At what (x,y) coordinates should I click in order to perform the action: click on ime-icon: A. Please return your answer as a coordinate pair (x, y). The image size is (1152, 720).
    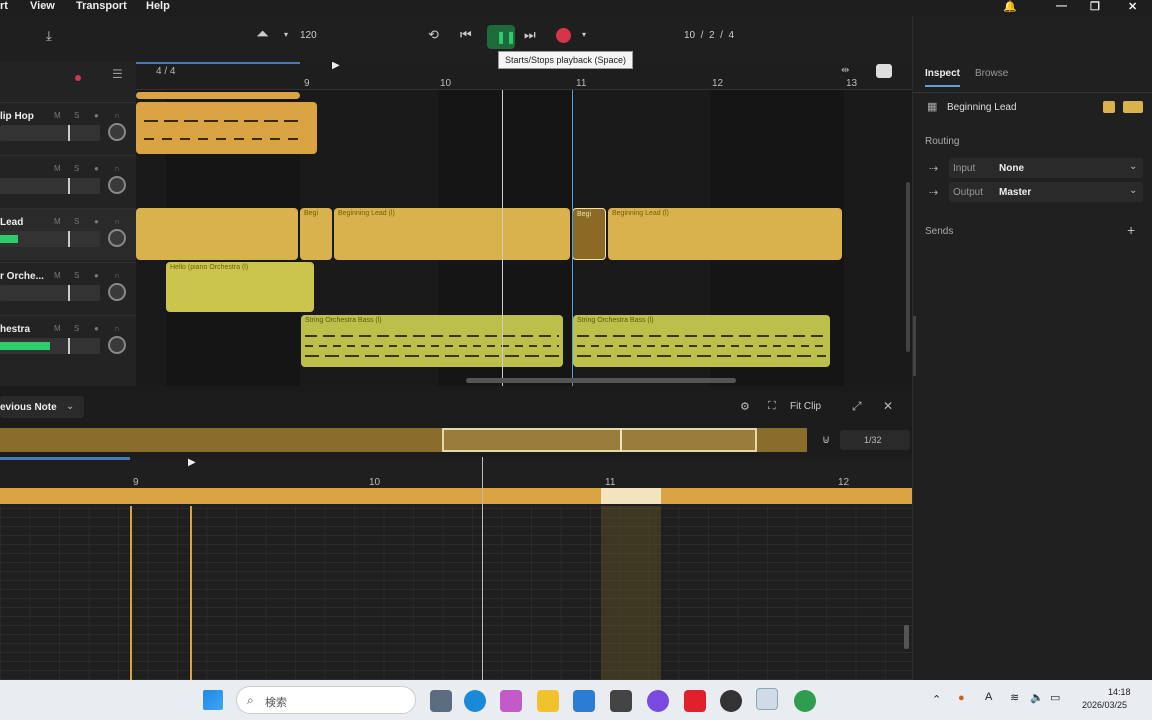
    Looking at the image, I should click on (988, 697).